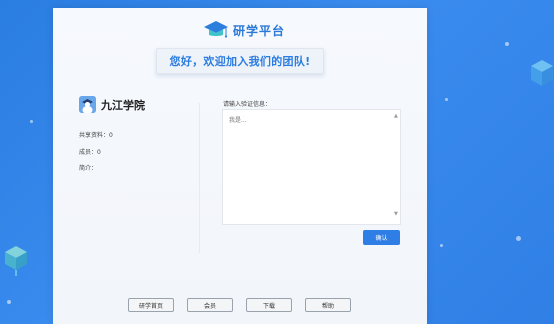 The height and width of the screenshot is (324, 554). Describe the element at coordinates (199, 178) in the screenshot. I see `column-divider` at that location.